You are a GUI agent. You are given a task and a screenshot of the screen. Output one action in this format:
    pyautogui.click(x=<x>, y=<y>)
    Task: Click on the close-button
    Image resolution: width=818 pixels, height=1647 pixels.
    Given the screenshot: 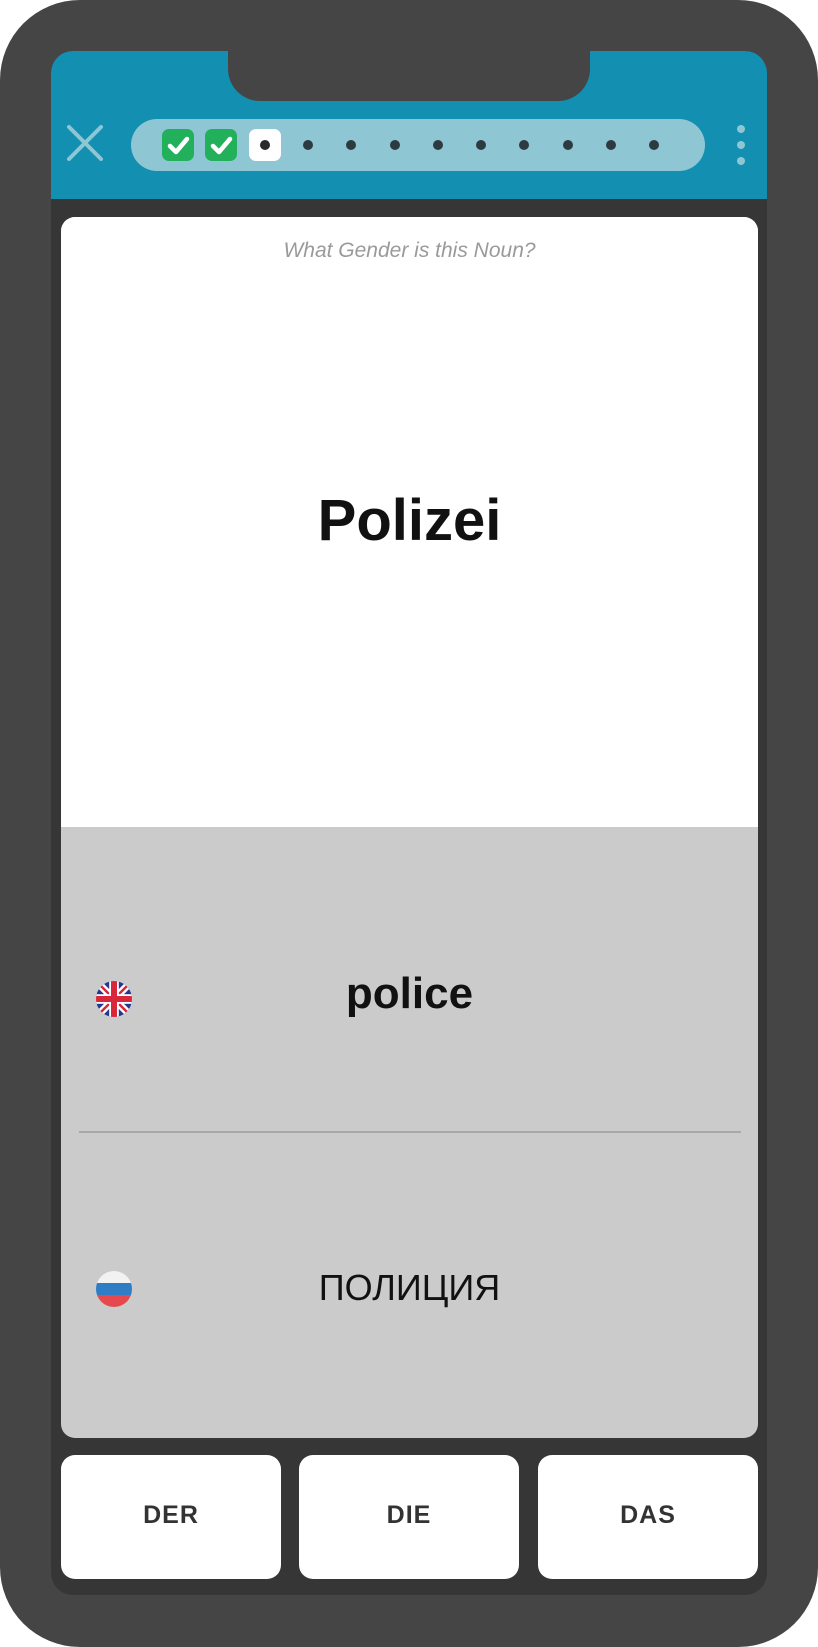 What is the action you would take?
    pyautogui.click(x=85, y=143)
    